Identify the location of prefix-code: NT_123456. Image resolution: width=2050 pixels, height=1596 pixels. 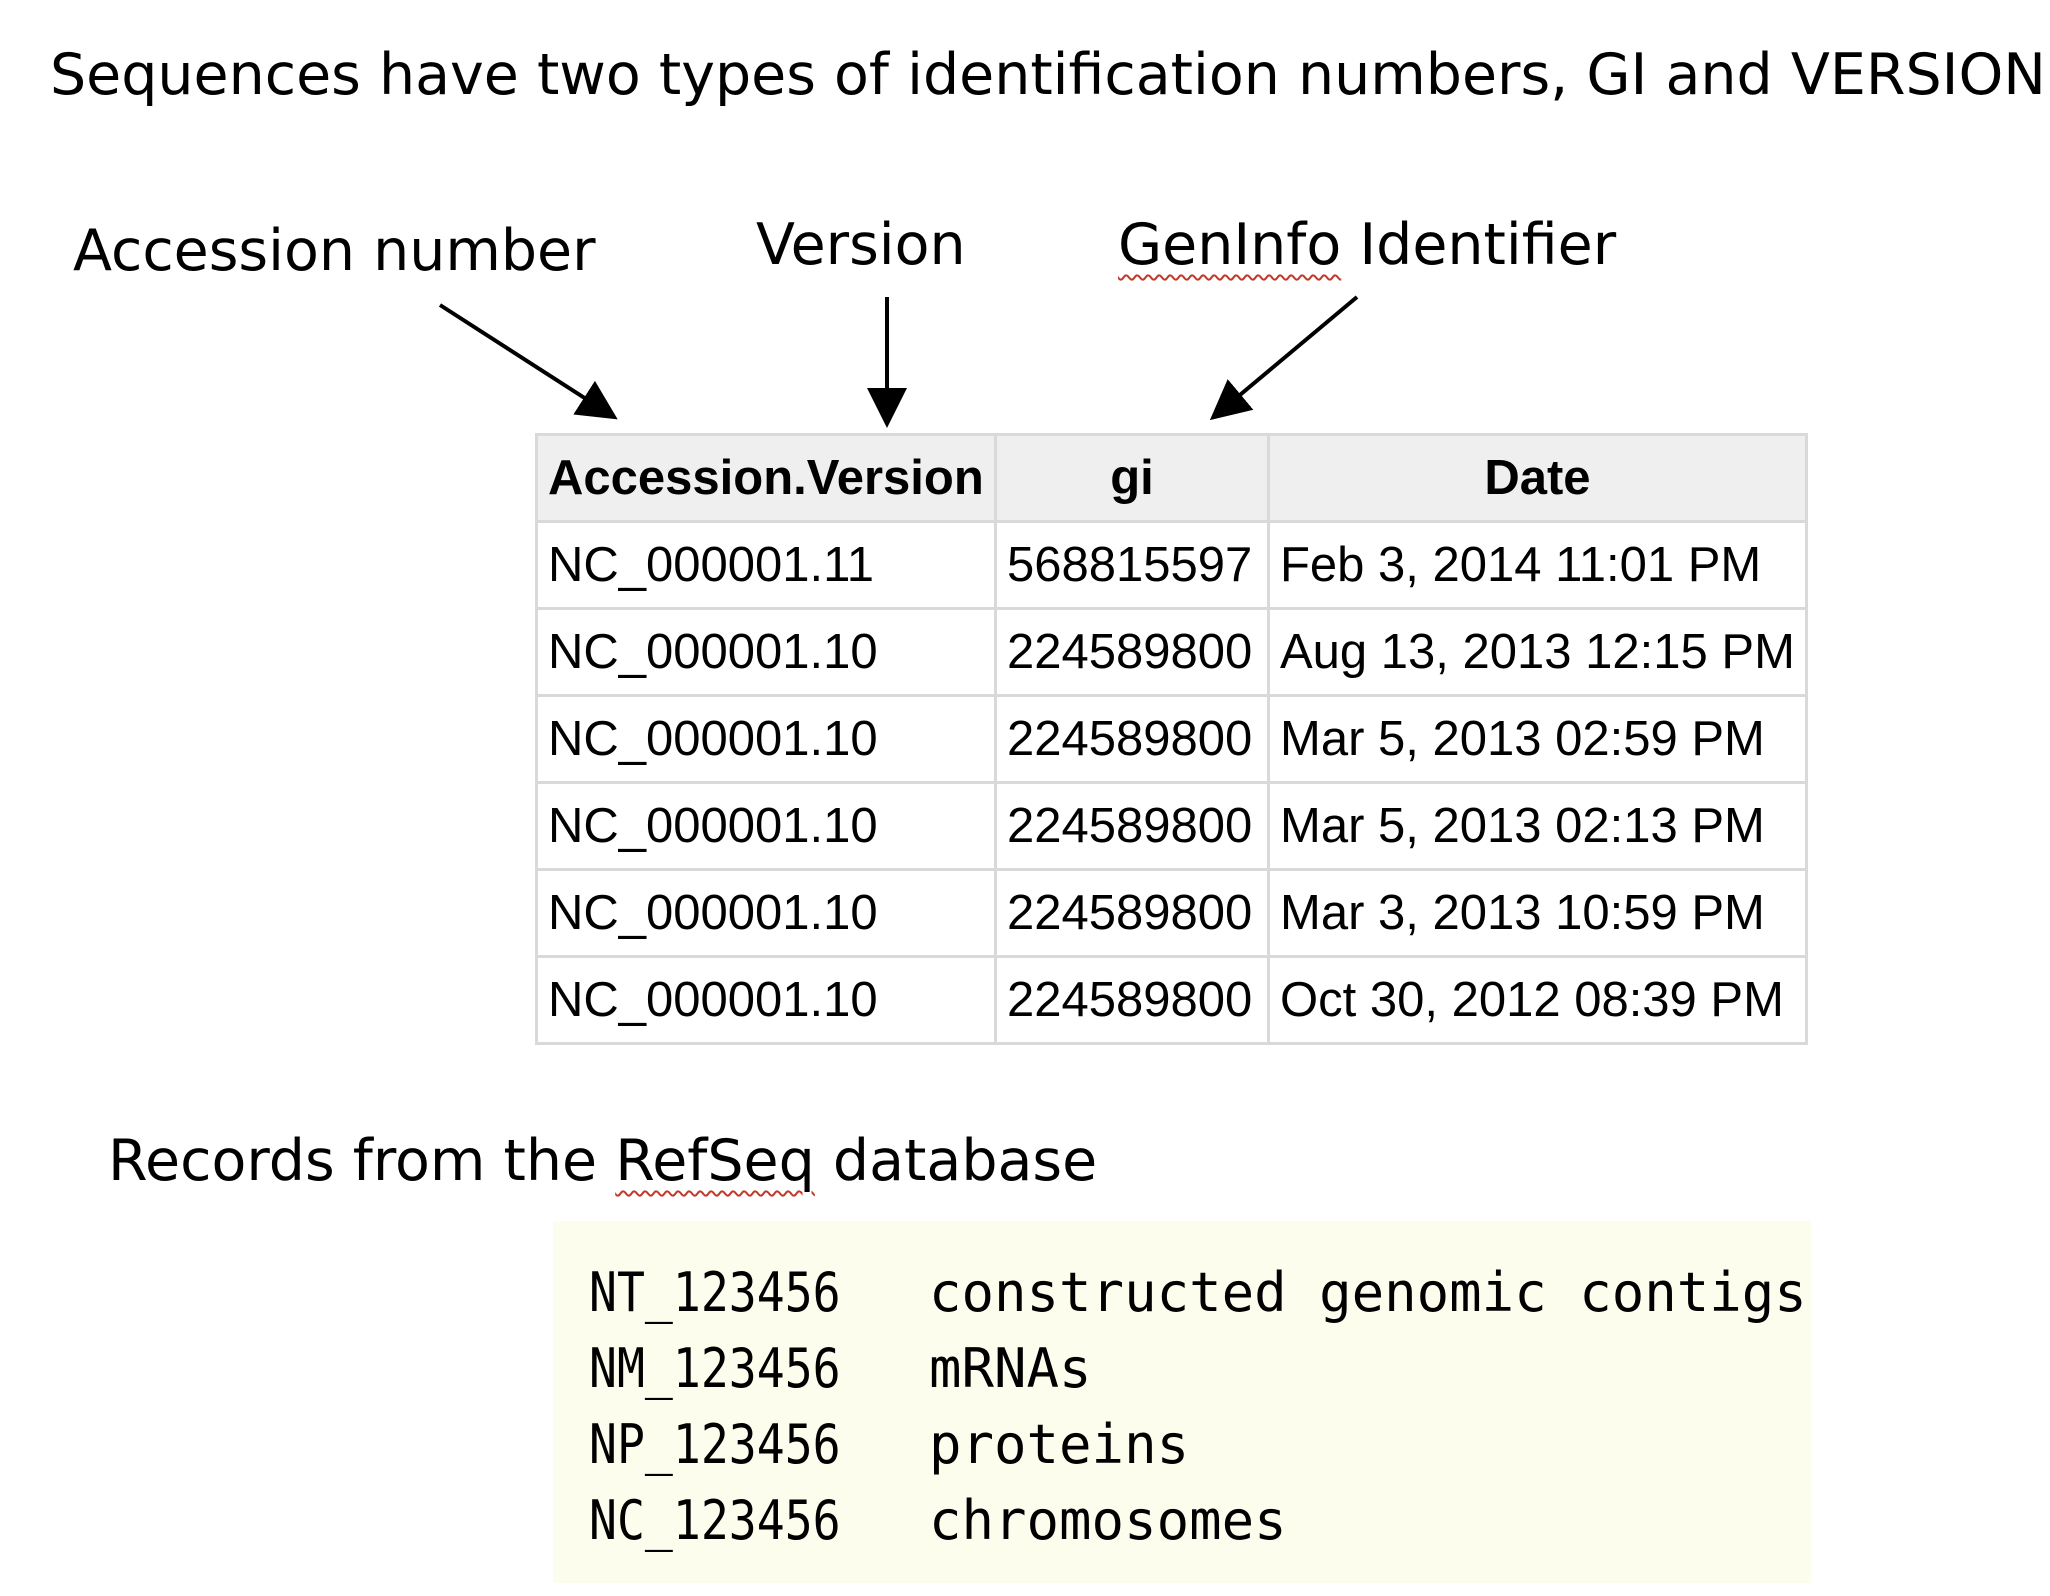
(715, 1292).